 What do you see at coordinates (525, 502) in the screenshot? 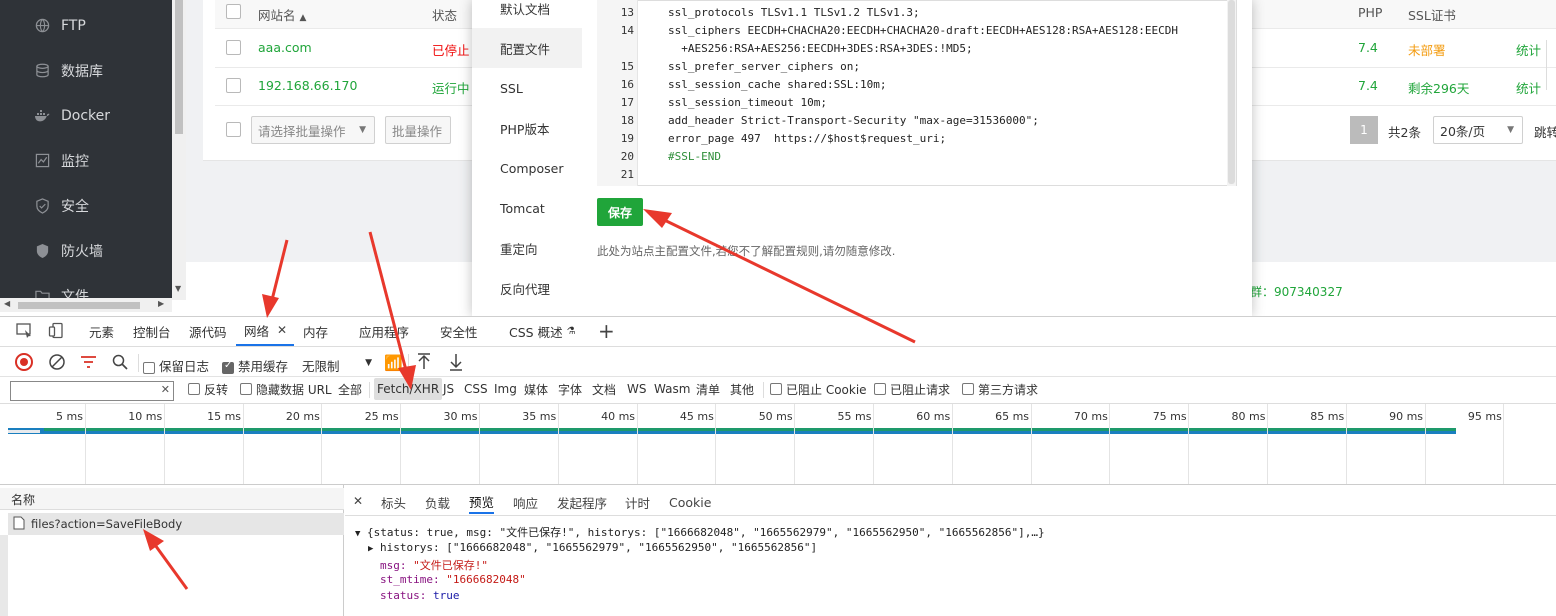
I see `tab-response: 响应` at bounding box center [525, 502].